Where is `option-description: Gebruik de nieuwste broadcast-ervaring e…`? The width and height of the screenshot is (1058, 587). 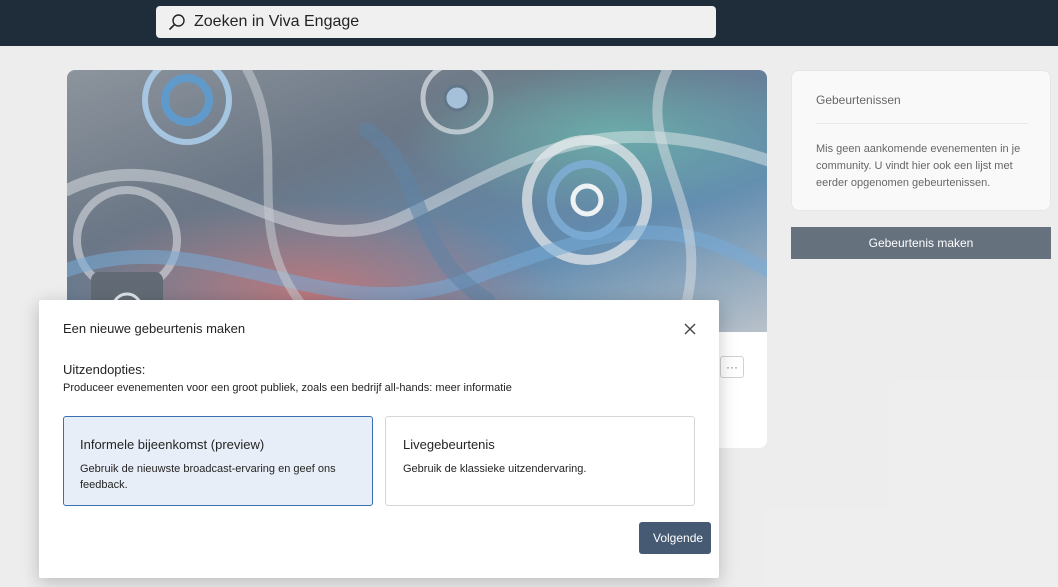
option-description: Gebruik de nieuwste broadcast-ervaring e… is located at coordinates (208, 477).